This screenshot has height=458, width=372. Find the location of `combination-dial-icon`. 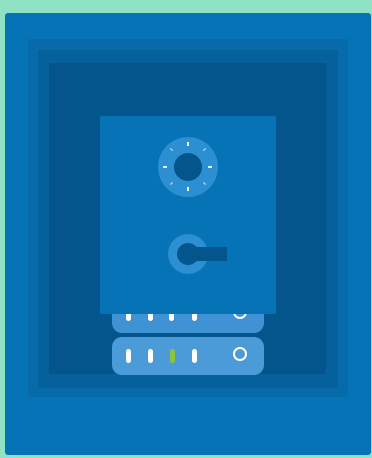

combination-dial-icon is located at coordinates (188, 167).